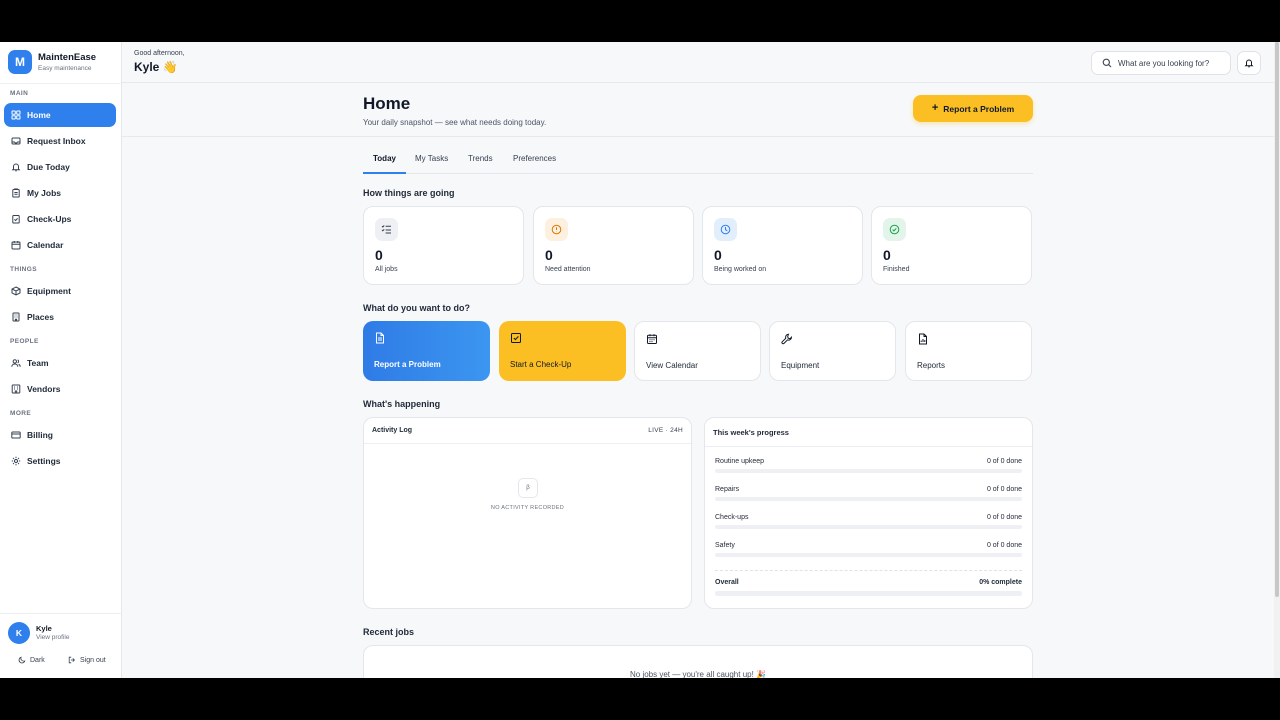  What do you see at coordinates (698, 62) in the screenshot?
I see `top-bar: Good afternoon, Kyle 👋` at bounding box center [698, 62].